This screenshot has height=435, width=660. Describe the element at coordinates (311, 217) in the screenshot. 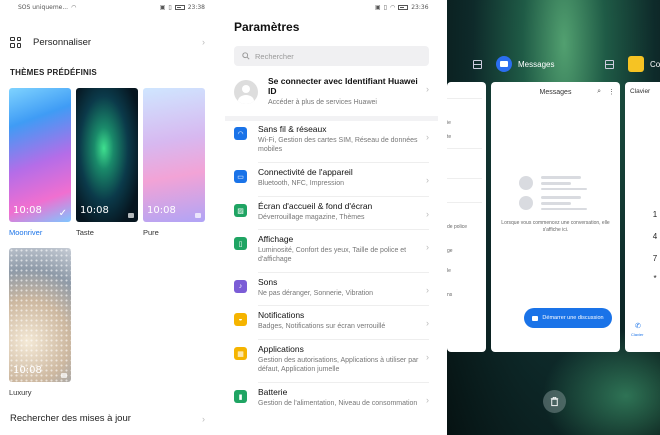

I see `item-subtitle: Déverrouillage magazine, Thèmes` at that location.